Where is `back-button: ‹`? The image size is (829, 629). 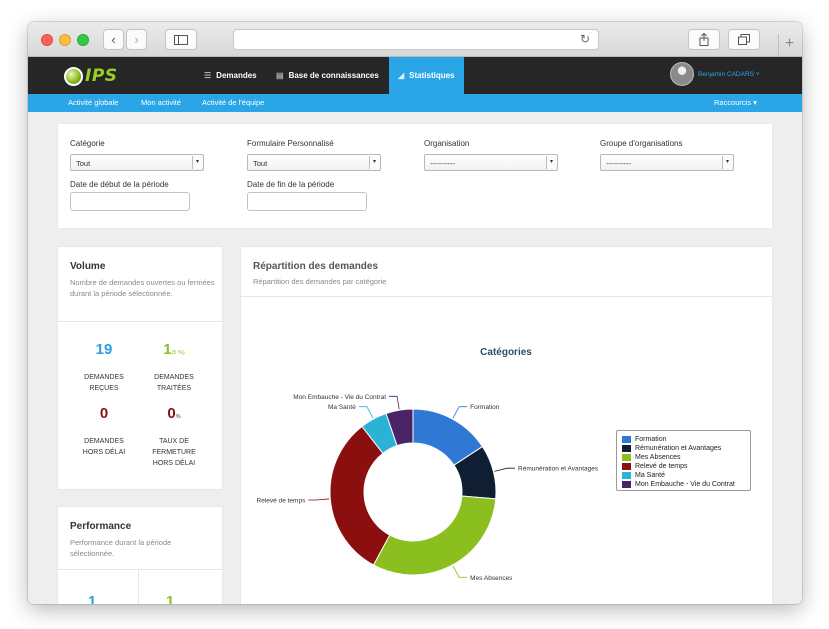 back-button: ‹ is located at coordinates (113, 39).